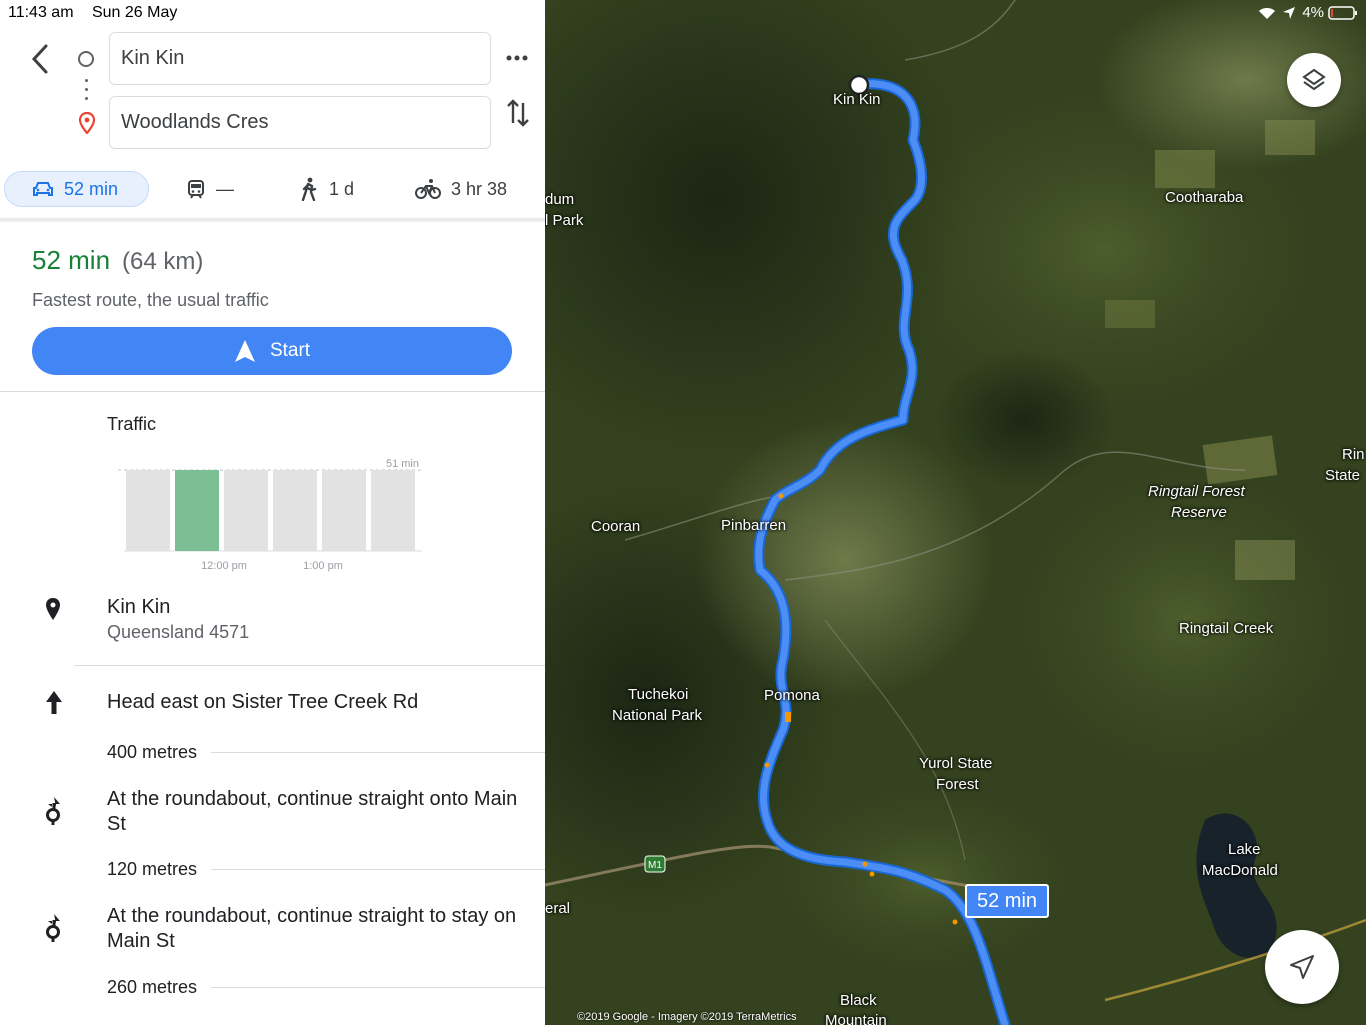  I want to click on mode-transit: —, so click(210, 189).